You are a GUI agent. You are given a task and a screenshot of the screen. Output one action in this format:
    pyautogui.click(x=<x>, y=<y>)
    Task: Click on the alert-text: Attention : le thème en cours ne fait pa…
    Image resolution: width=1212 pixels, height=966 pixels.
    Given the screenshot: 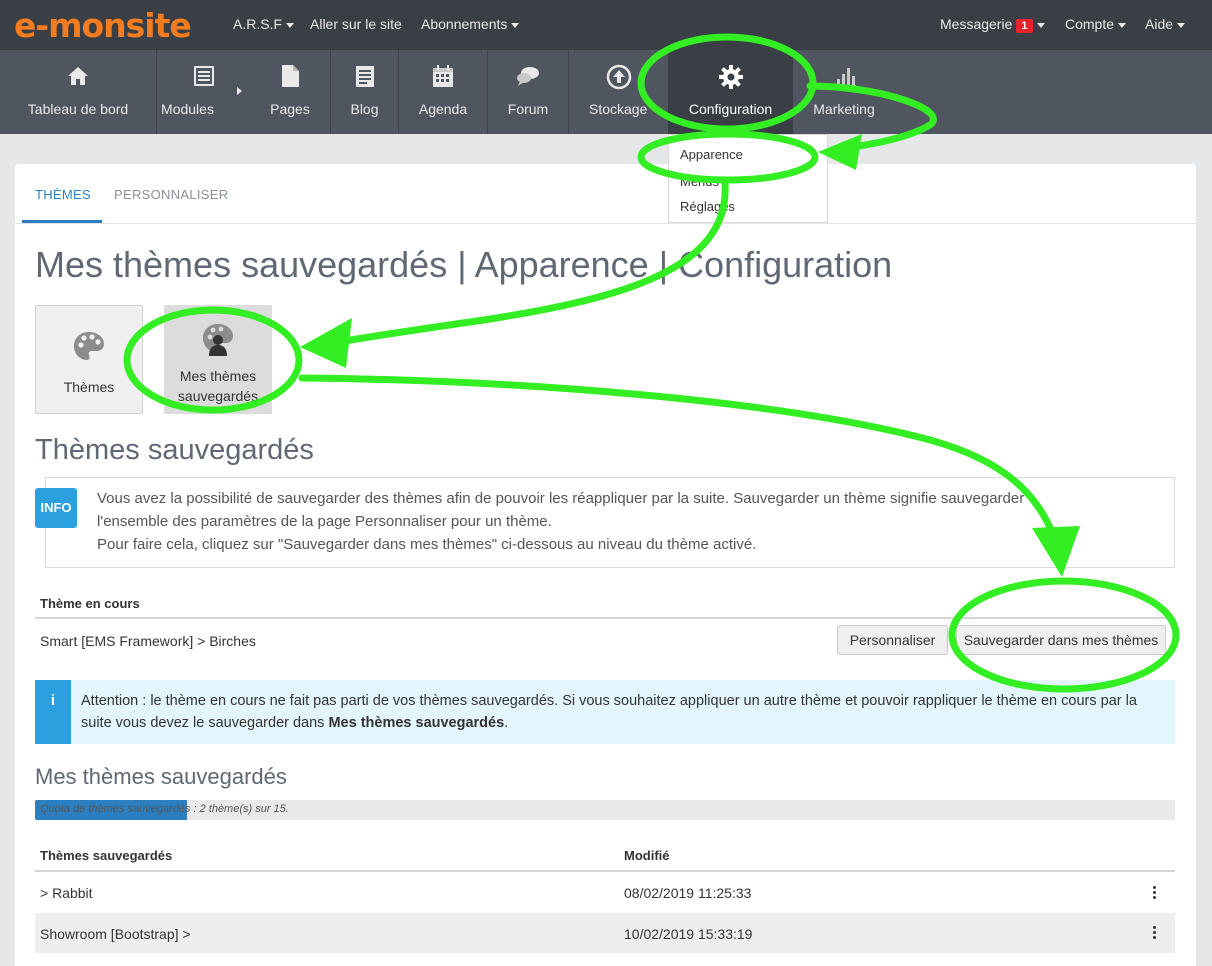 What is the action you would take?
    pyautogui.click(x=626, y=712)
    